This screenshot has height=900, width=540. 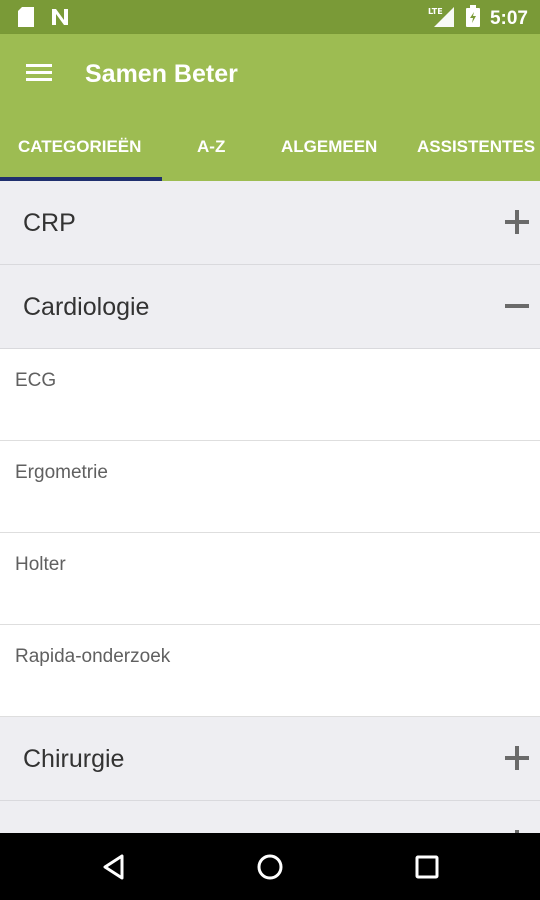 What do you see at coordinates (442, 18) in the screenshot?
I see `lte-signal-icon: LTE` at bounding box center [442, 18].